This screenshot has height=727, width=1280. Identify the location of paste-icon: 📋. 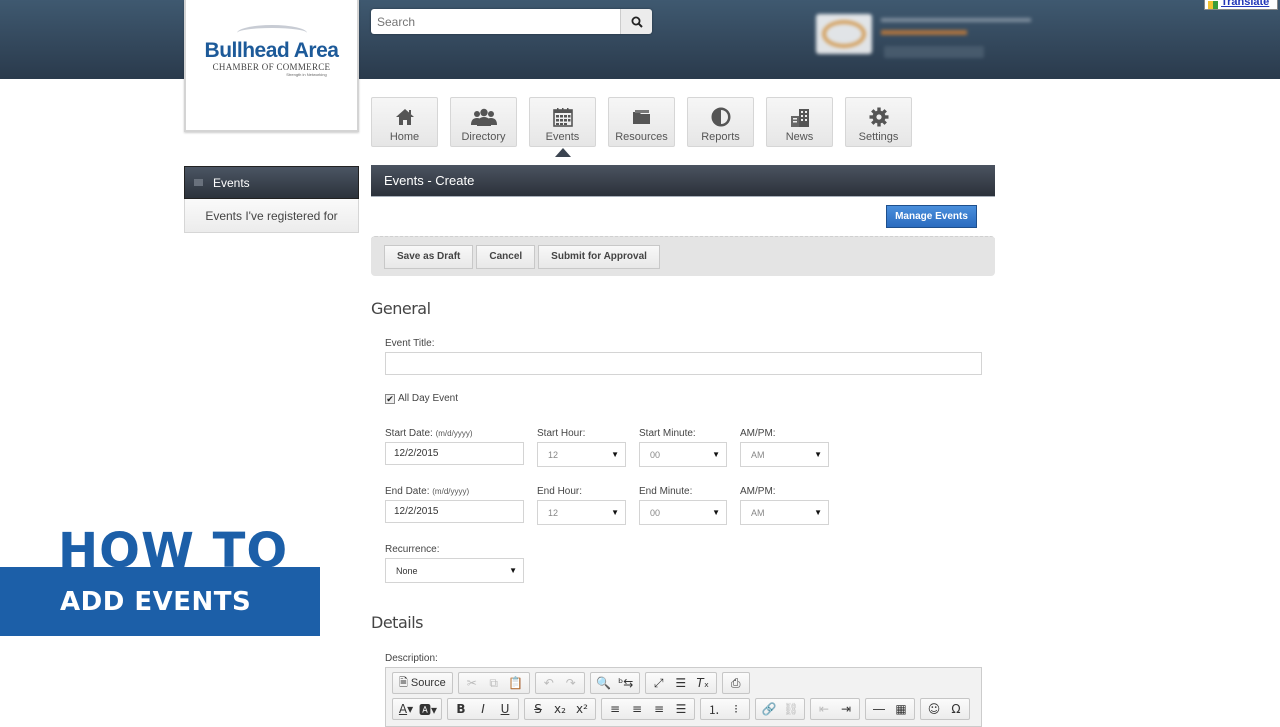
(516, 683).